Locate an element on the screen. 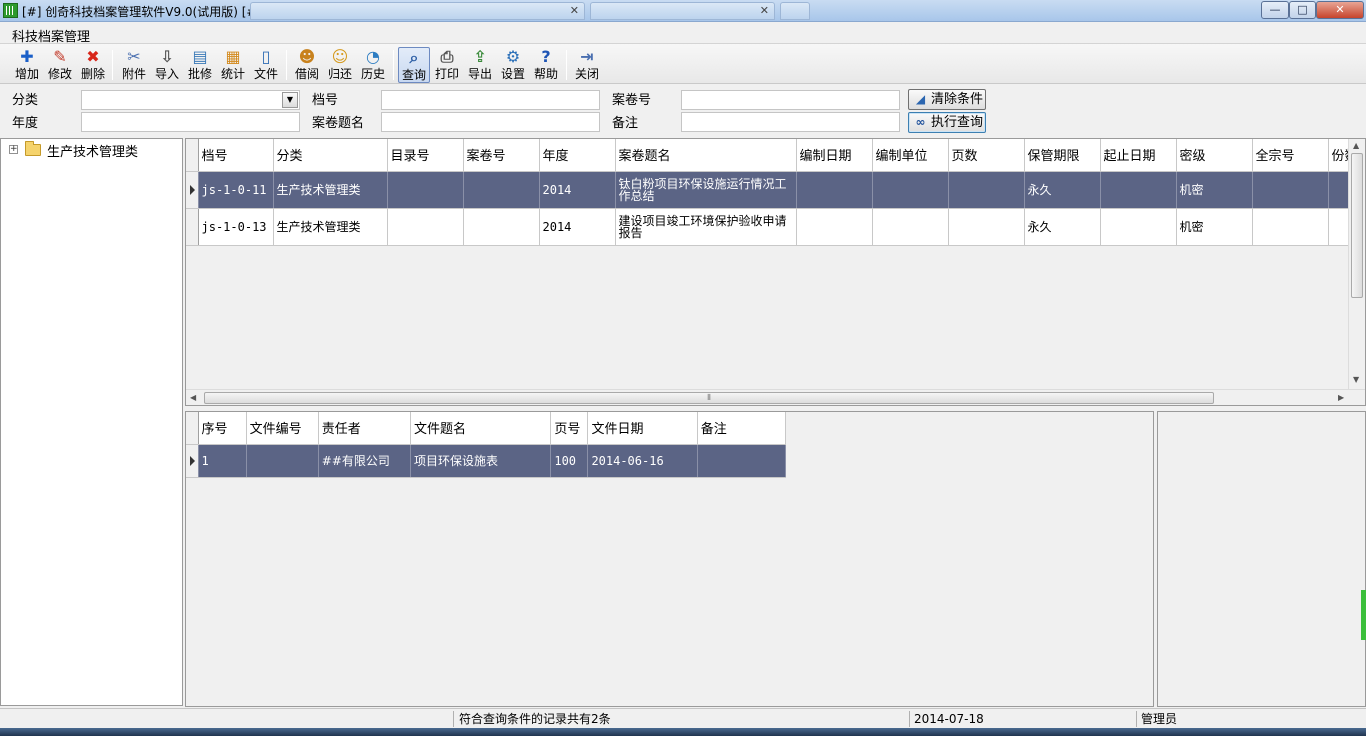 This screenshot has height=736, width=1366. column-header-remark: 备注 is located at coordinates (742, 428).